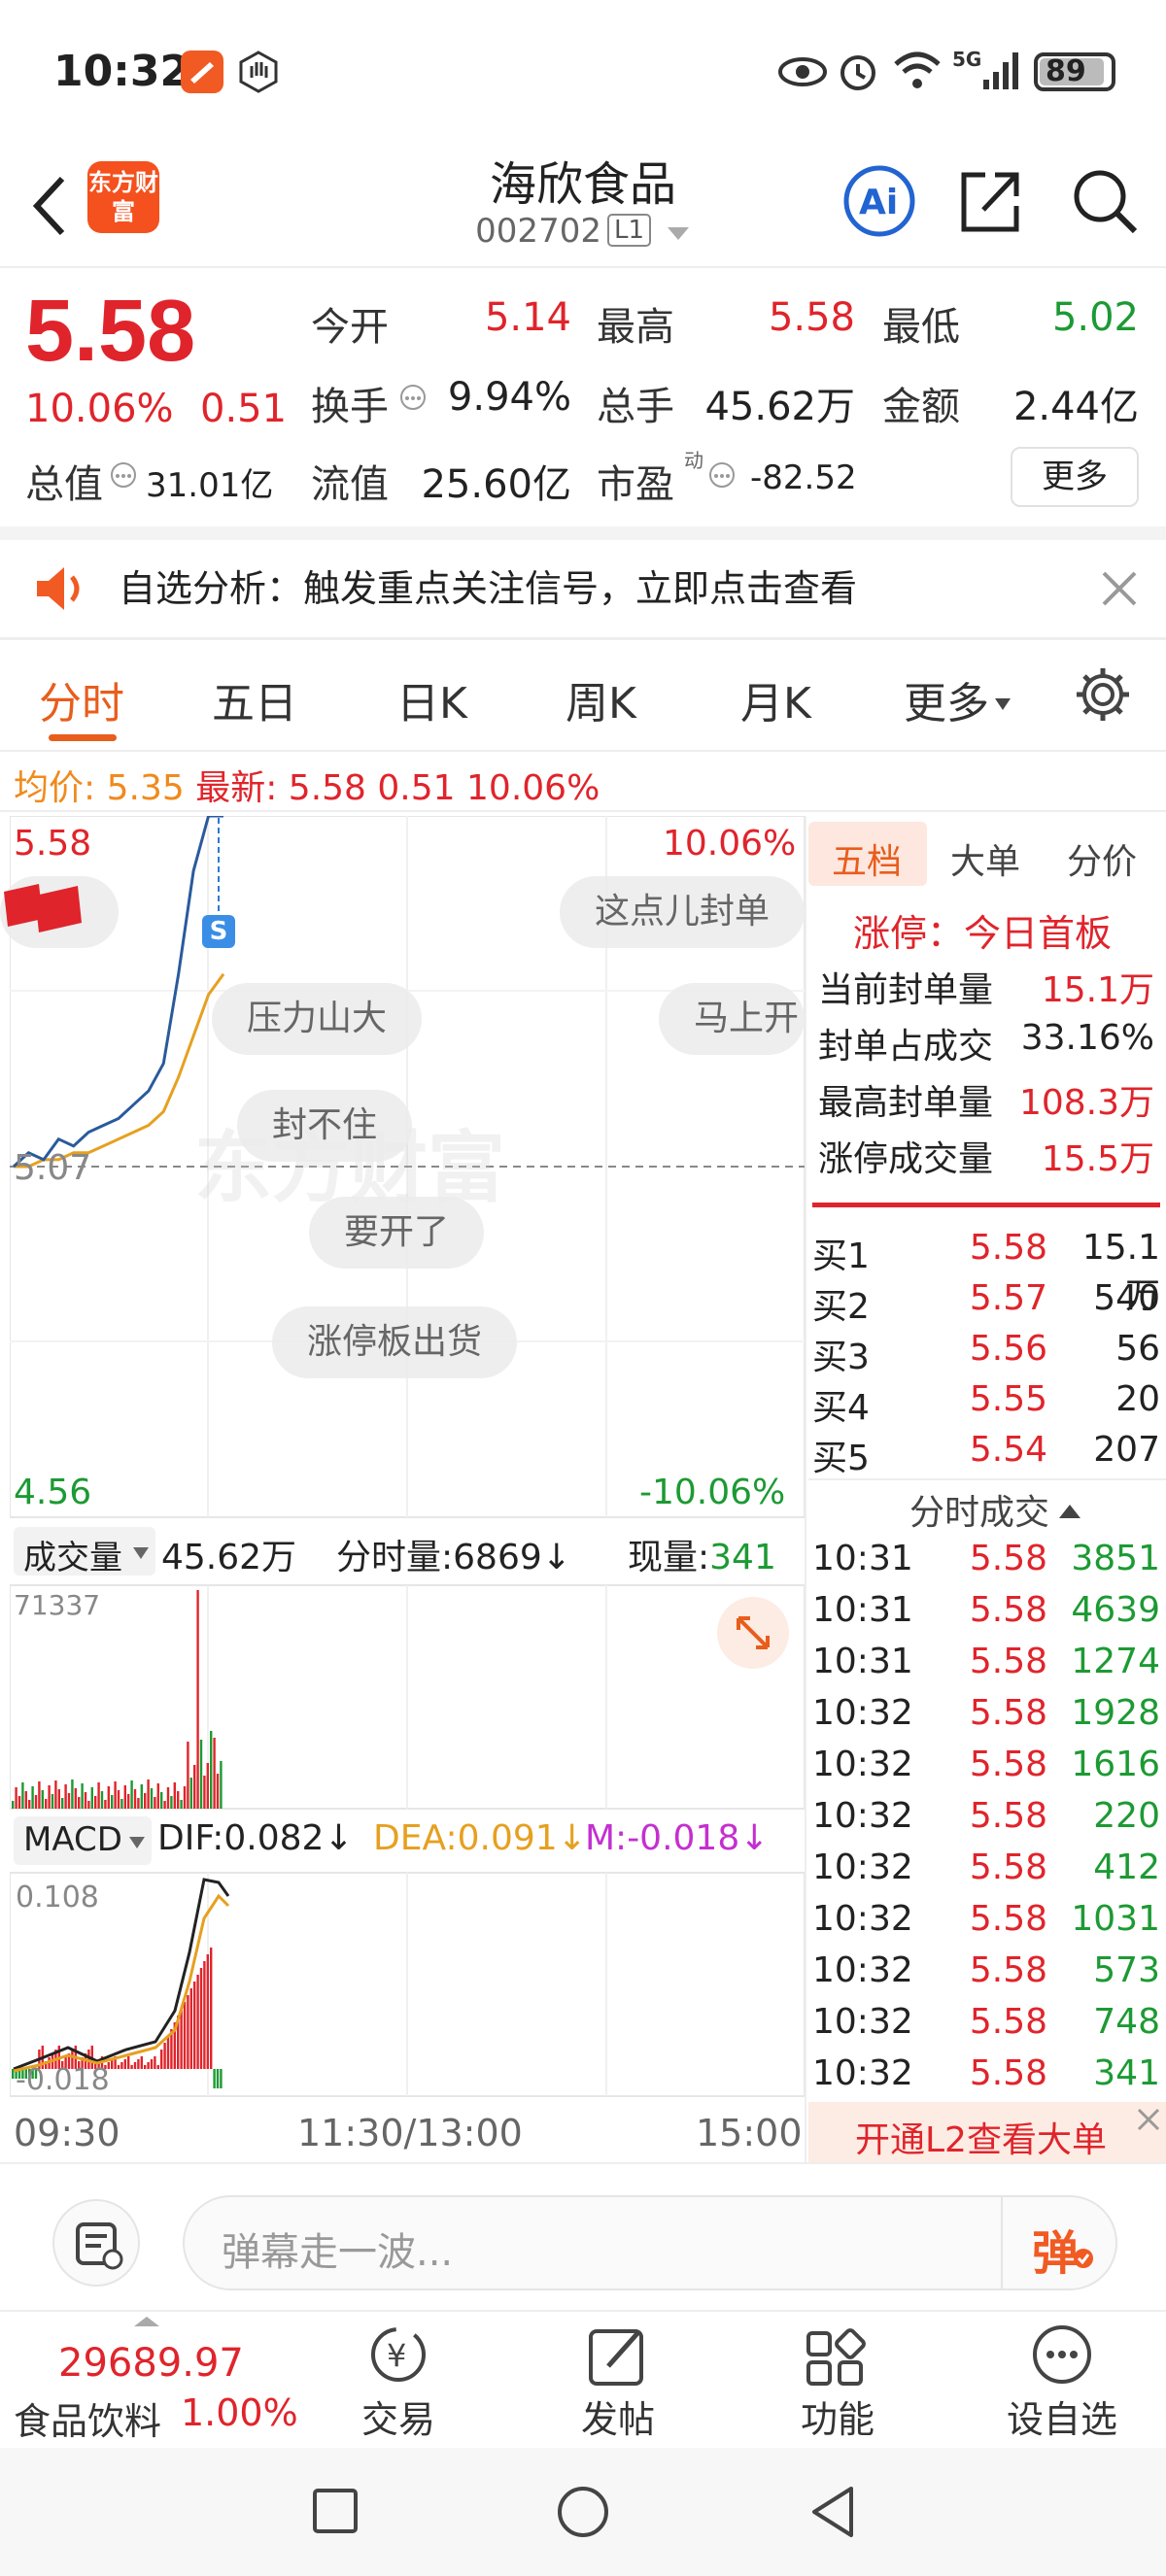 This screenshot has width=1166, height=2576. What do you see at coordinates (986, 1205) in the screenshot?
I see `stats-underline` at bounding box center [986, 1205].